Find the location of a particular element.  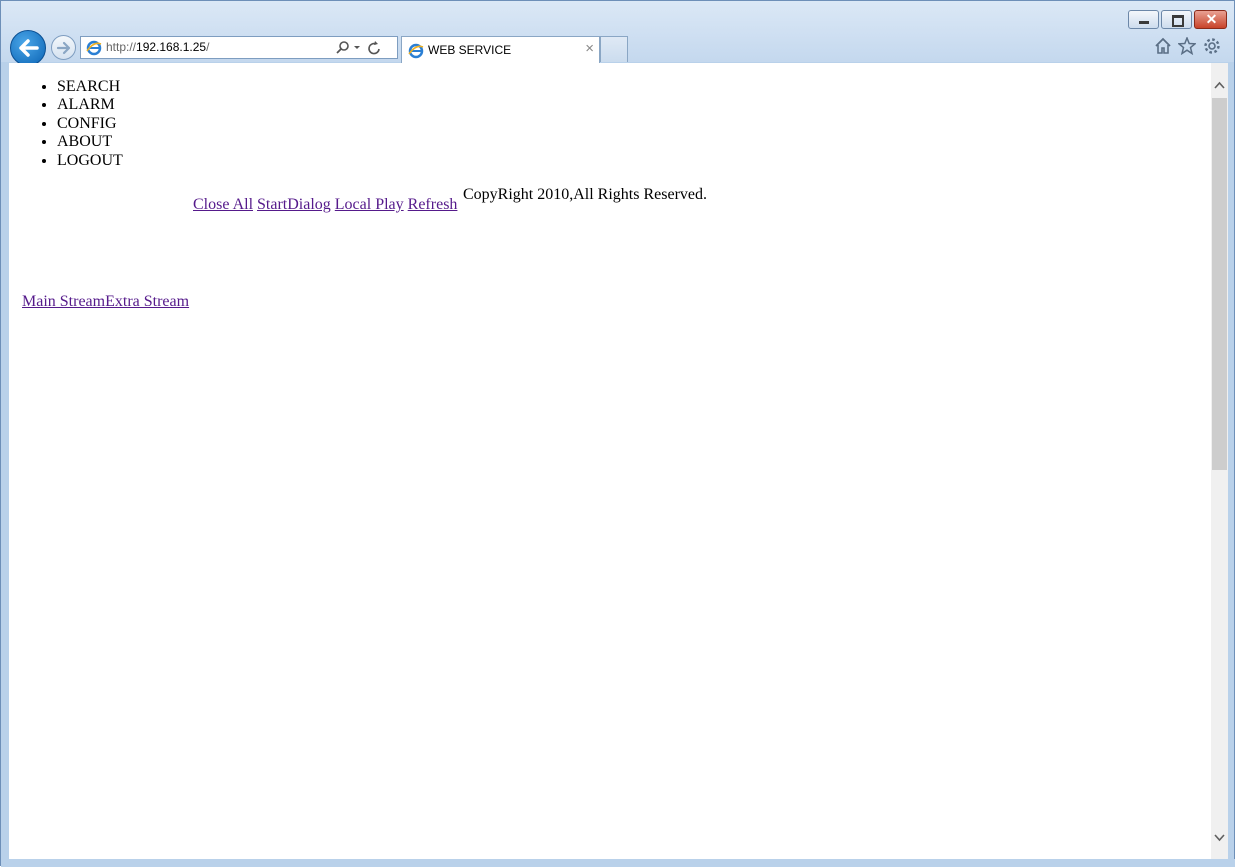

tab-close-icon: × is located at coordinates (589, 49).